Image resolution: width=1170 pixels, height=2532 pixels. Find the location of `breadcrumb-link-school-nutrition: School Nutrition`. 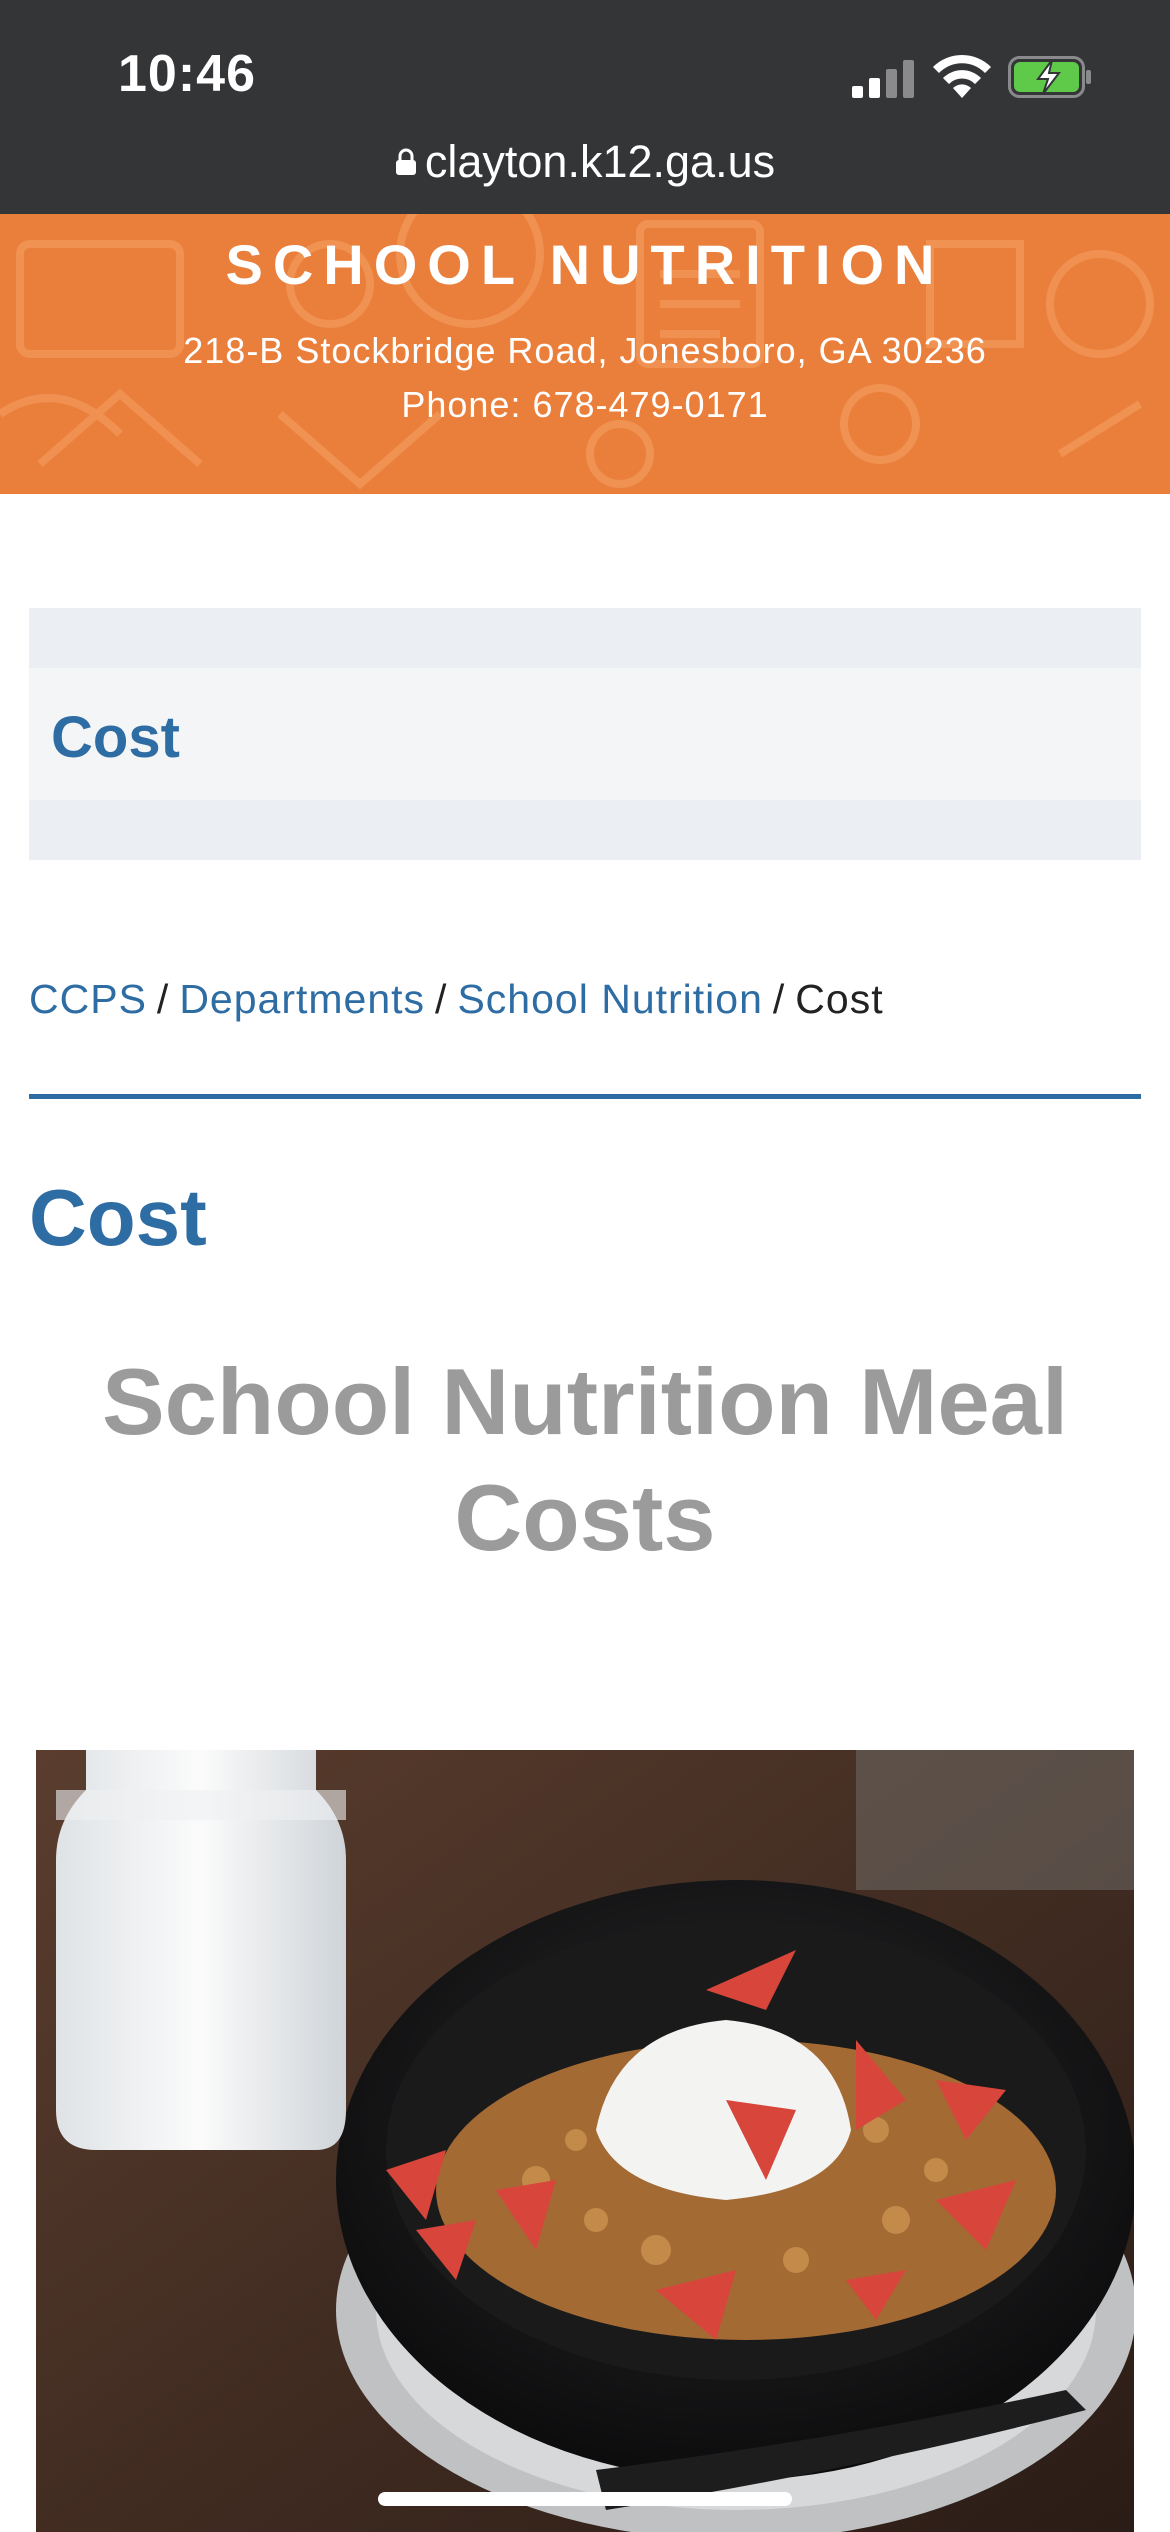

breadcrumb-link-school-nutrition: School Nutrition is located at coordinates (609, 999).